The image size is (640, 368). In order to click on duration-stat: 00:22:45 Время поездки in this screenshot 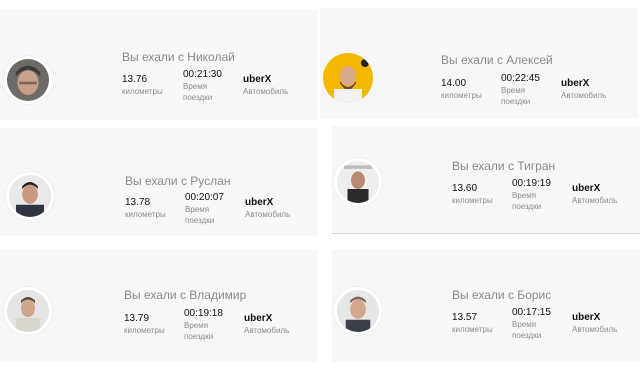, I will do `click(520, 89)`.